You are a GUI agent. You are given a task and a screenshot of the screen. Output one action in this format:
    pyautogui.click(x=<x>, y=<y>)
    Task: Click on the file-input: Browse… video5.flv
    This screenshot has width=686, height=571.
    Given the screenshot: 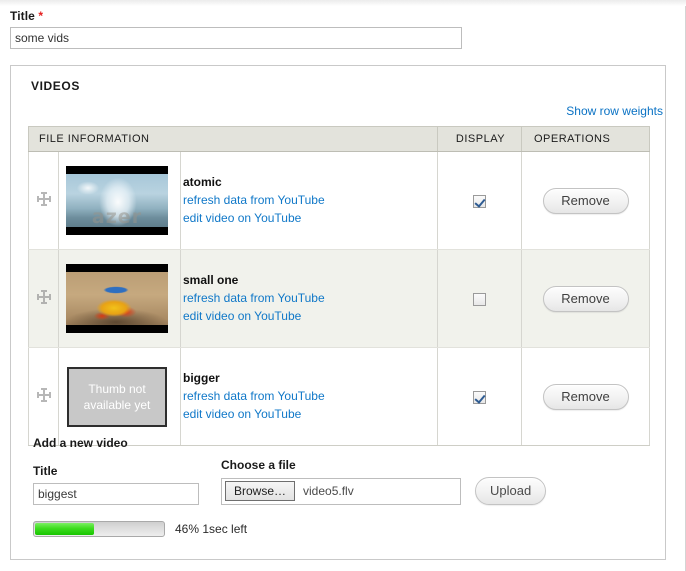 What is the action you would take?
    pyautogui.click(x=341, y=491)
    